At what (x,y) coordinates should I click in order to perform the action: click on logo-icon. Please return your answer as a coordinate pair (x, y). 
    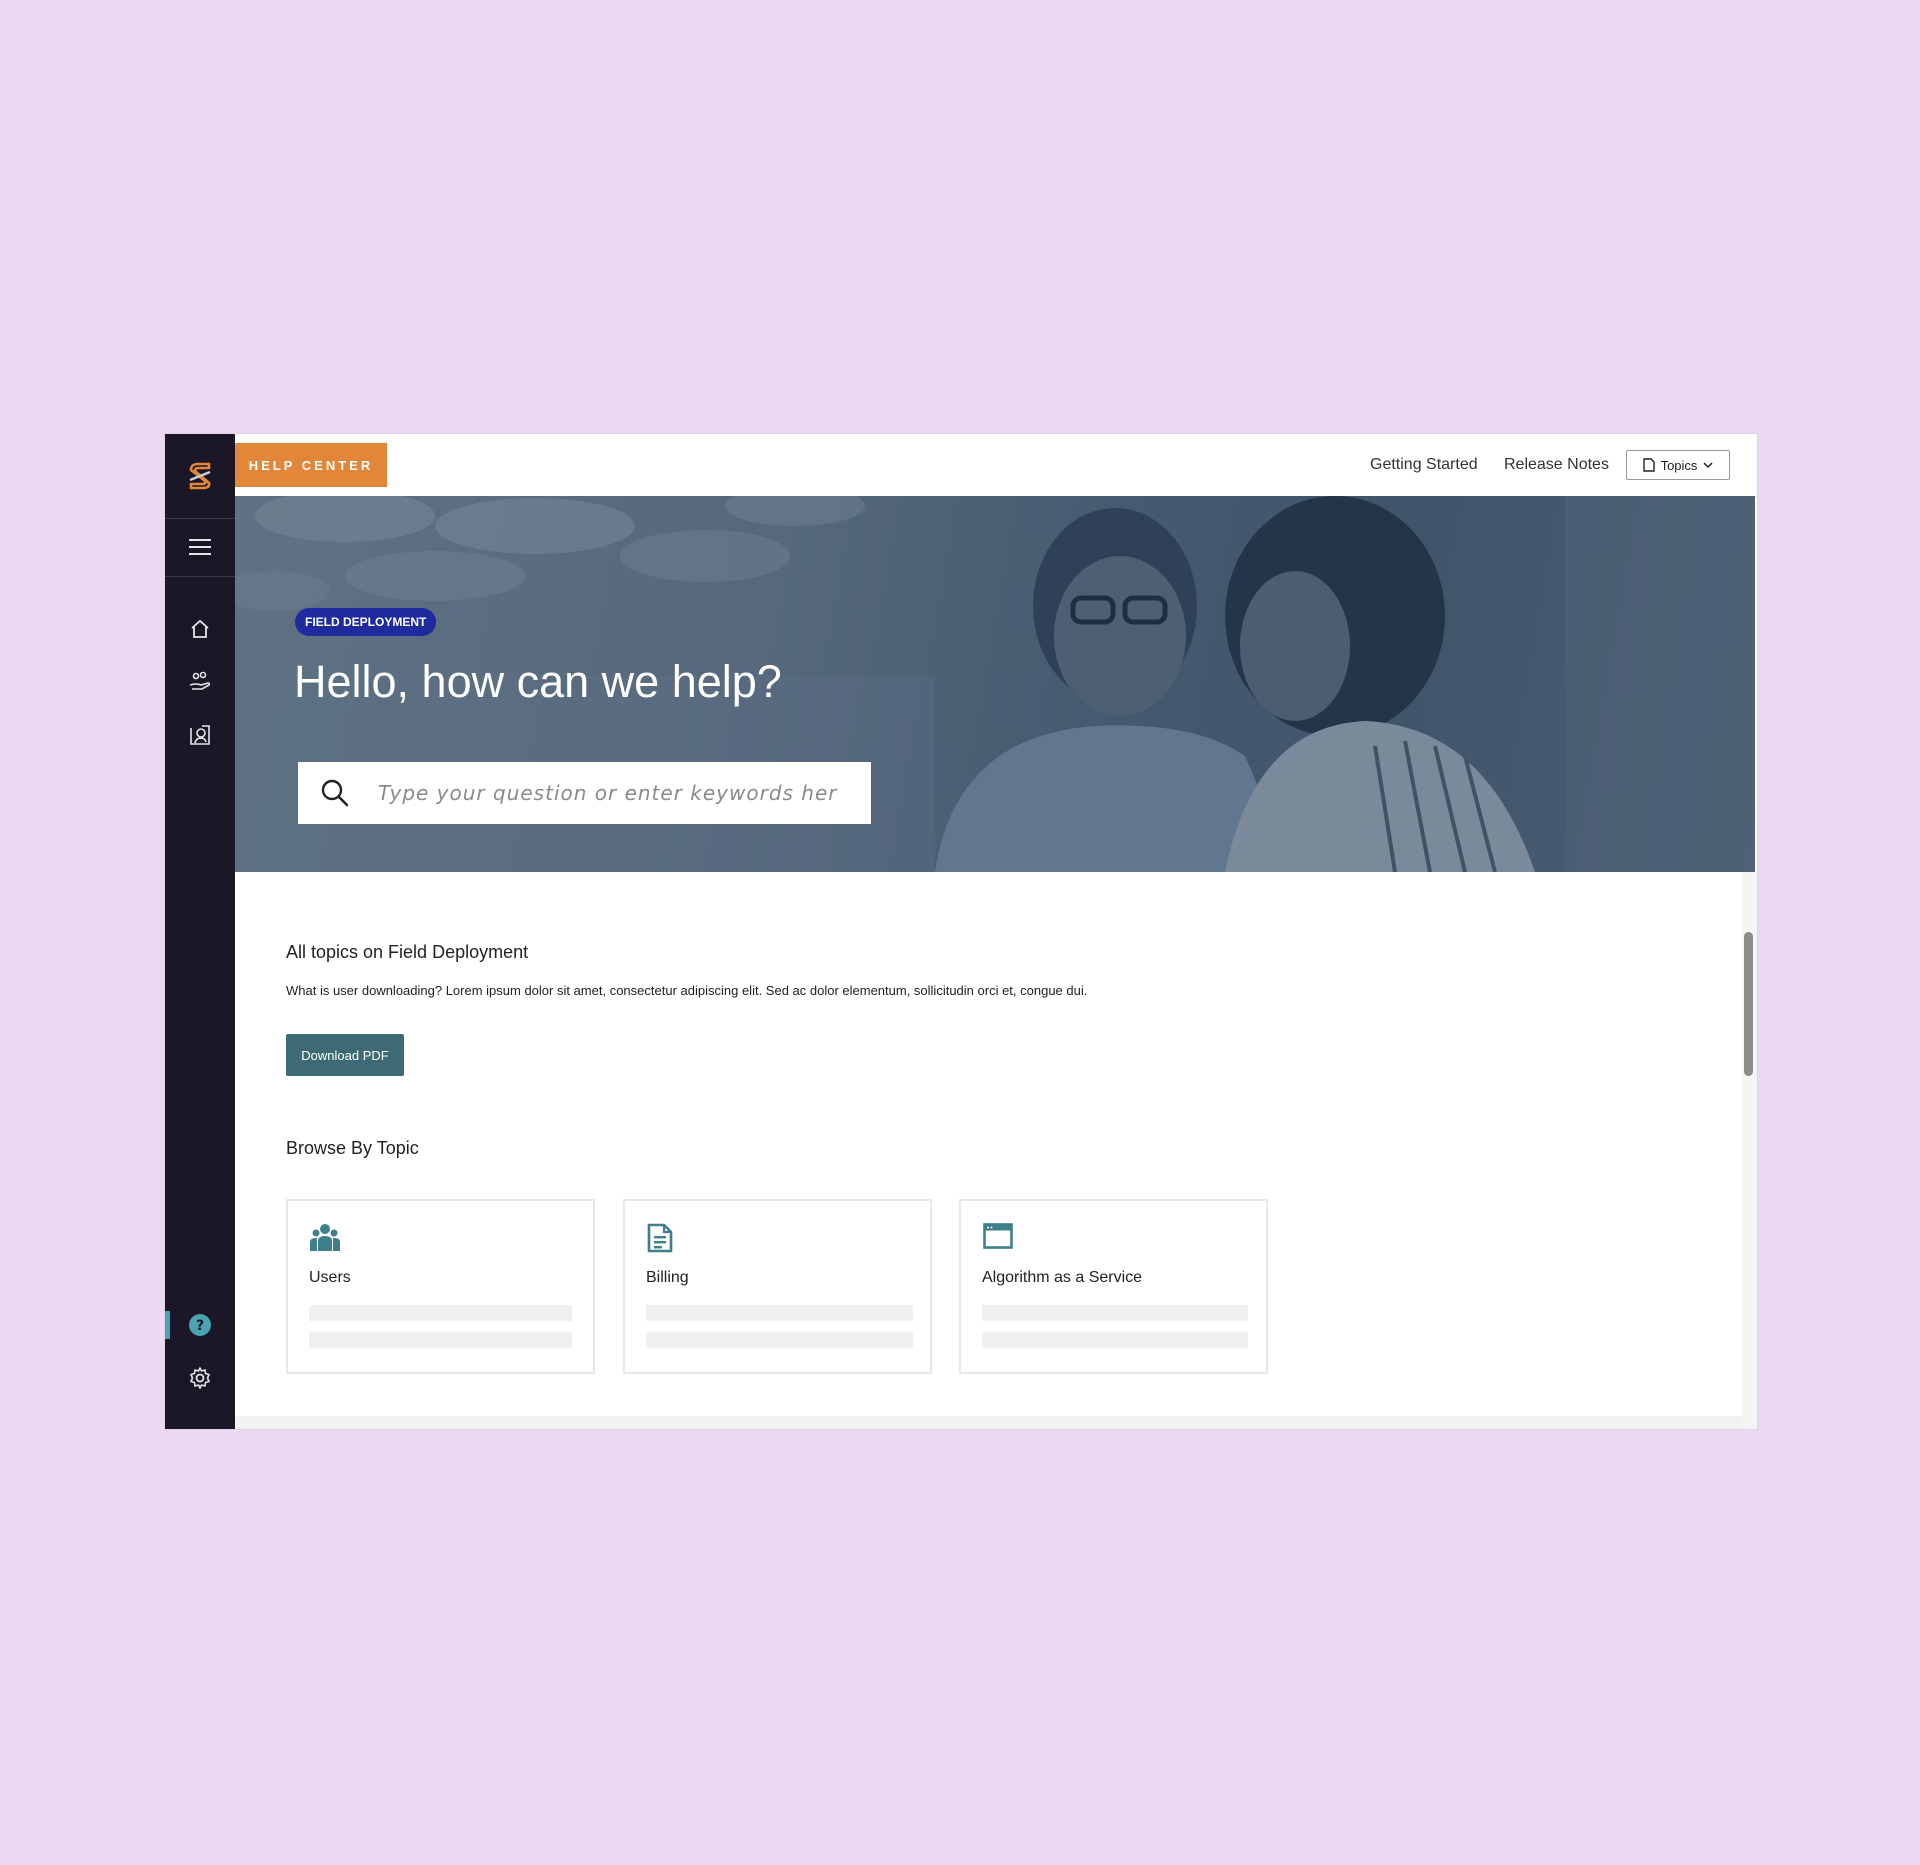
    Looking at the image, I should click on (200, 476).